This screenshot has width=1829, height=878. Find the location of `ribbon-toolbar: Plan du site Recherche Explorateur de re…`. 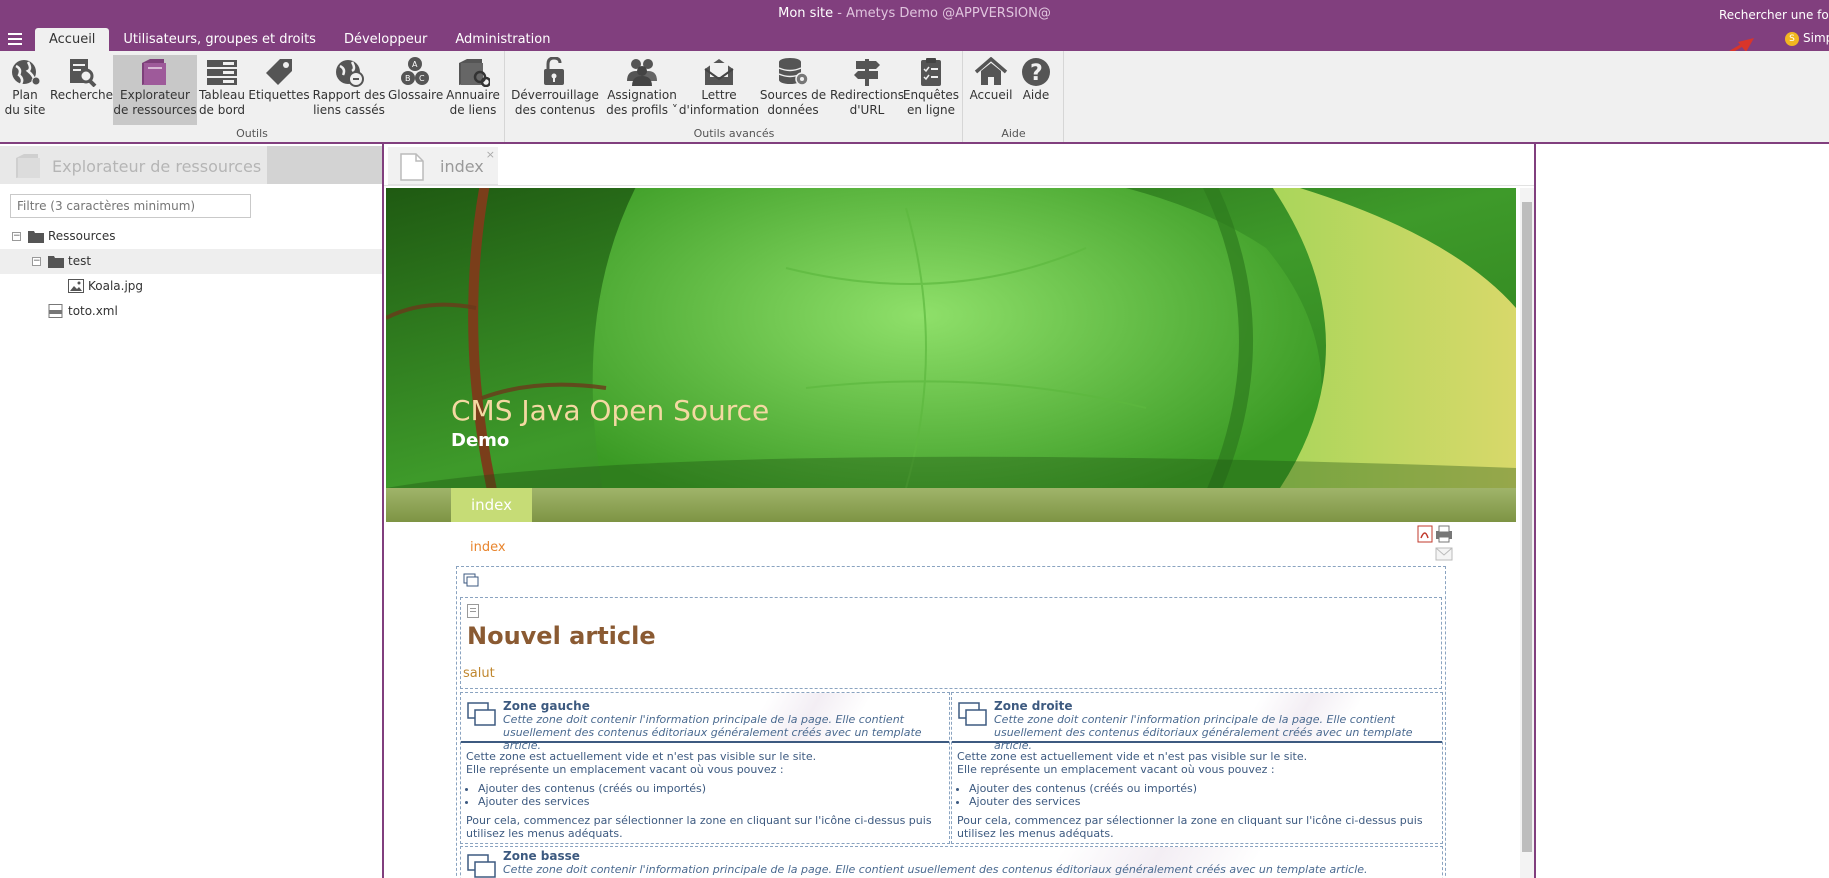

ribbon-toolbar: Plan du site Recherche Explorateur de re… is located at coordinates (914, 97).